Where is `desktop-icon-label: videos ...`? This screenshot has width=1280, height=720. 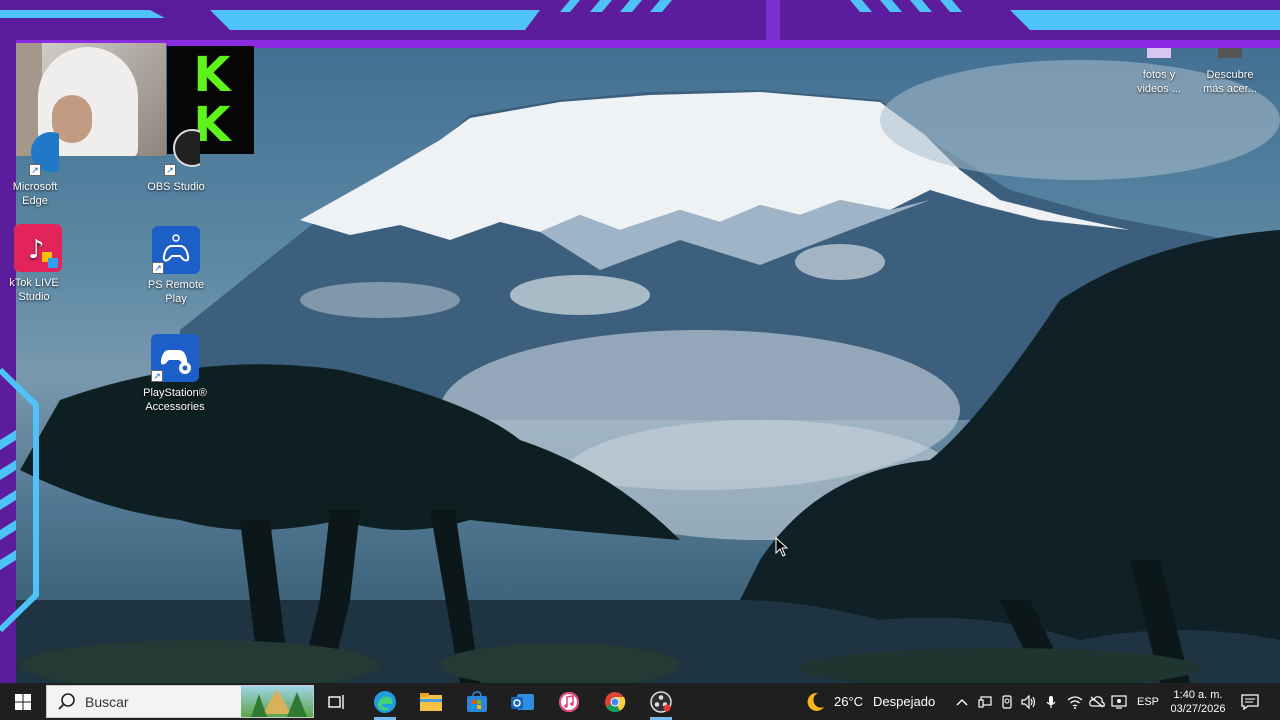 desktop-icon-label: videos ... is located at coordinates (1159, 89).